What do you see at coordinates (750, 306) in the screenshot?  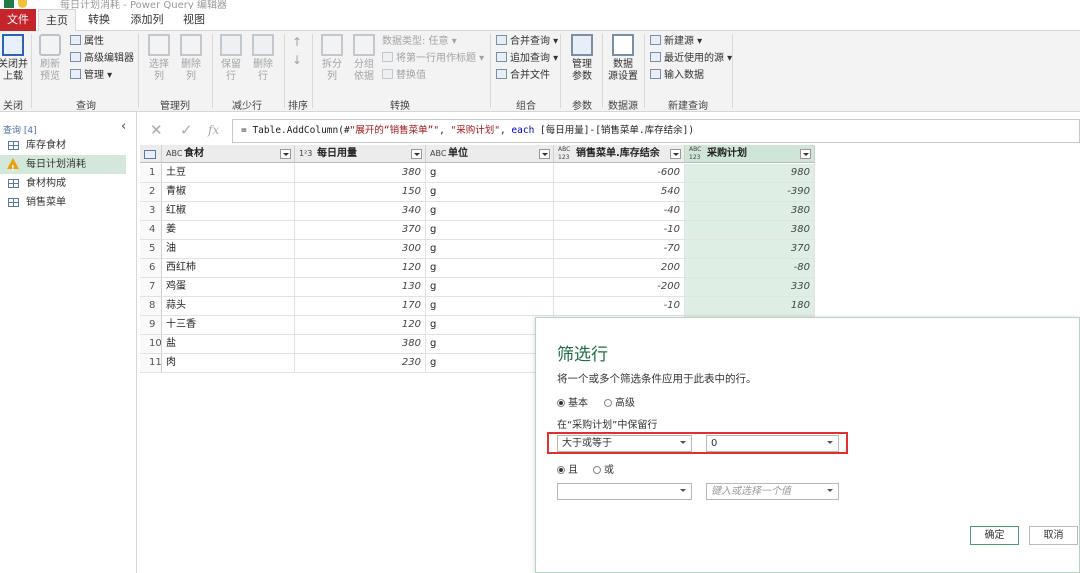 I see `table-cell: 180` at bounding box center [750, 306].